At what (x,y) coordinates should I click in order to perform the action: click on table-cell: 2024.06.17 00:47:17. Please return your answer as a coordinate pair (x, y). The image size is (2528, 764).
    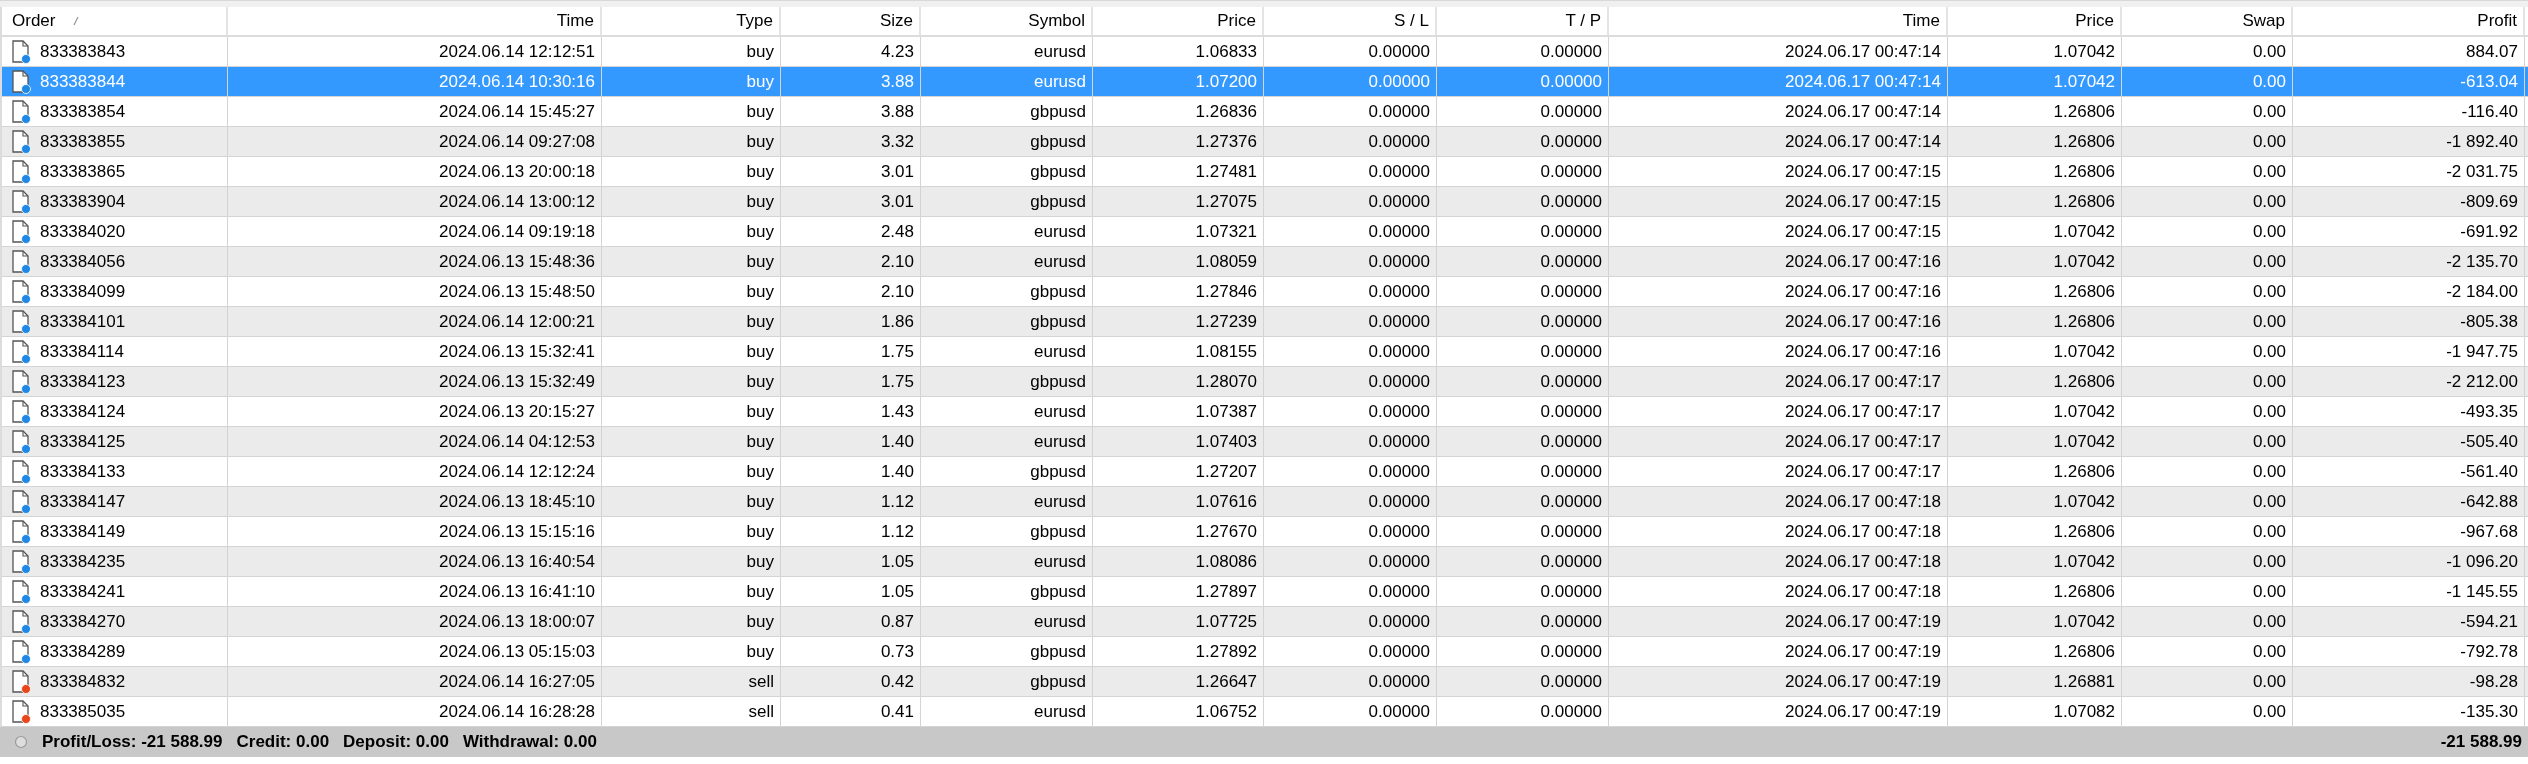
    Looking at the image, I should click on (1778, 441).